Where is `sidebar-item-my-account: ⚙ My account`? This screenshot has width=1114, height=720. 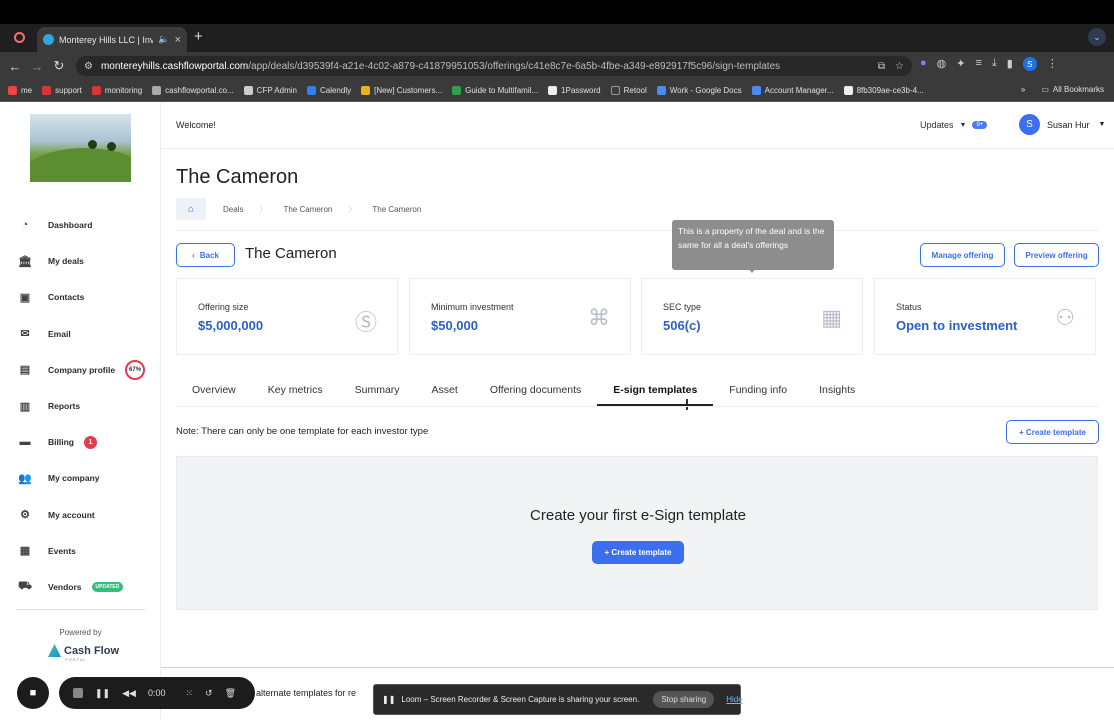
sidebar-item-my-account: ⚙ My account is located at coordinates (88, 515).